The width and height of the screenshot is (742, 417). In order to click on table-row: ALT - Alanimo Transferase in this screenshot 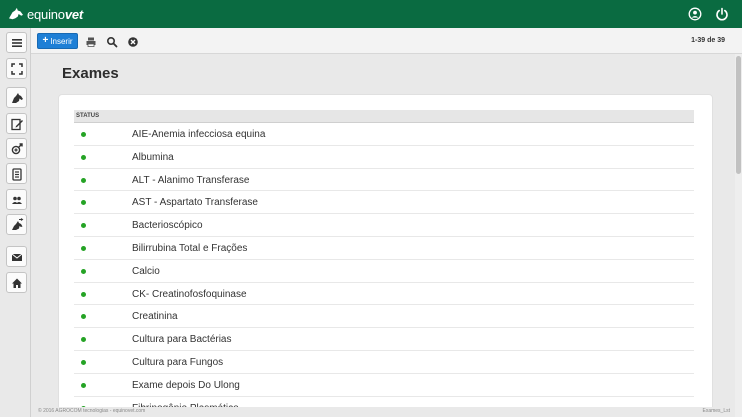, I will do `click(384, 180)`.